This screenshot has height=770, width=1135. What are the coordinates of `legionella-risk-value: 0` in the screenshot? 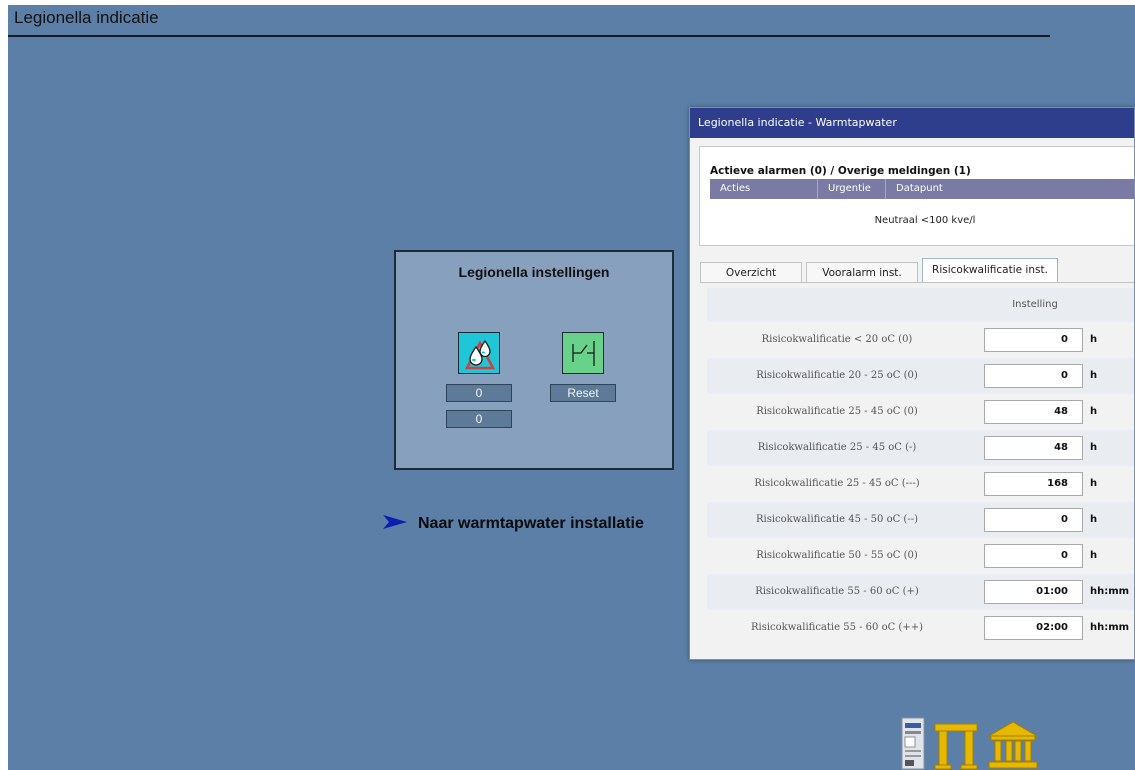 It's located at (479, 419).